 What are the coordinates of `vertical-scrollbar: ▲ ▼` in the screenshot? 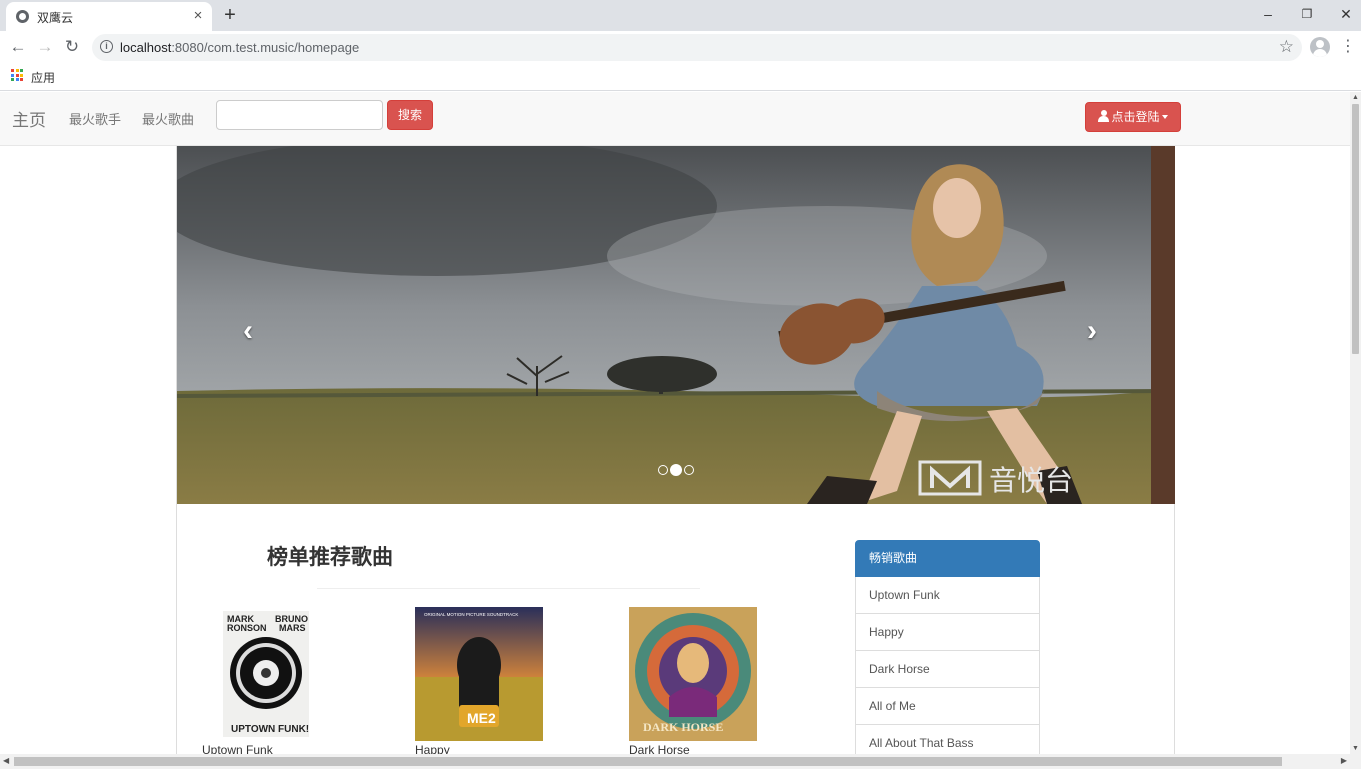 It's located at (1355, 423).